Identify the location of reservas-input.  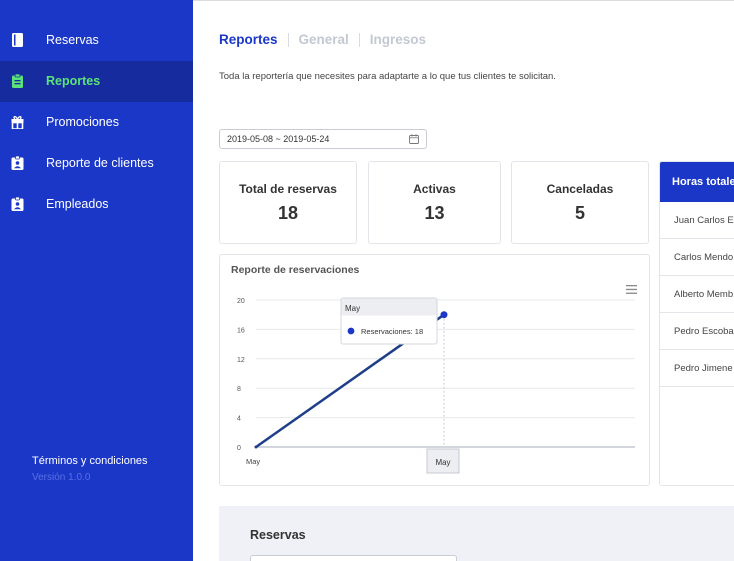
(353, 558).